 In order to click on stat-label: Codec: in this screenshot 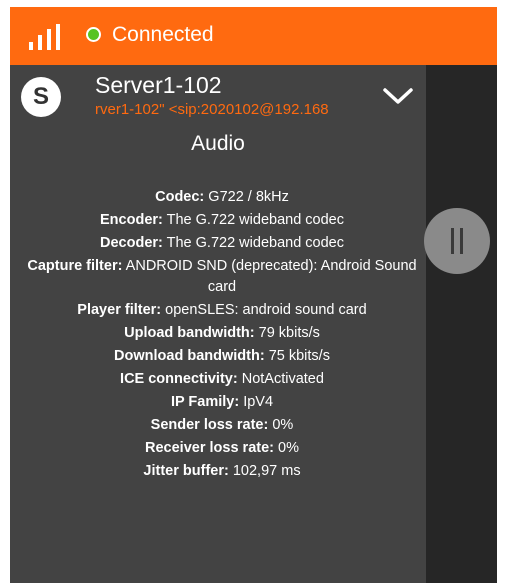, I will do `click(180, 197)`.